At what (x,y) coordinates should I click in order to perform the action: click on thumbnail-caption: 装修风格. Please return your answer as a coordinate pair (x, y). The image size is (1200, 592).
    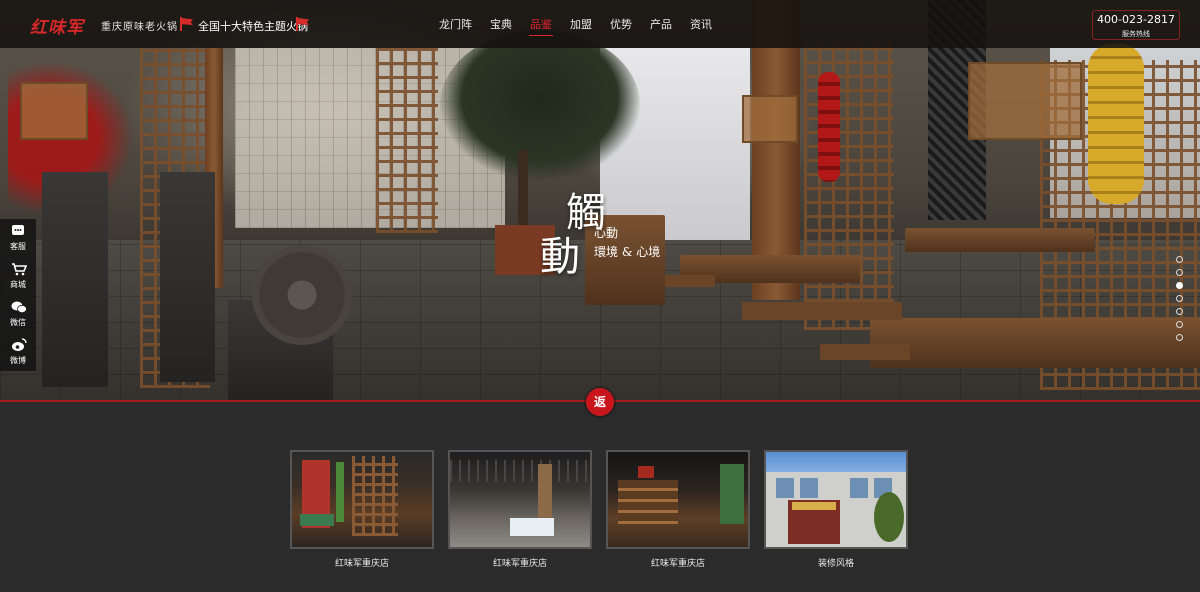
    Looking at the image, I should click on (835, 564).